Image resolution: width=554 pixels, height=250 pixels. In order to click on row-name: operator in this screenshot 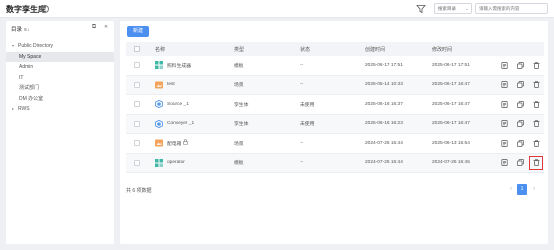, I will do `click(176, 162)`.